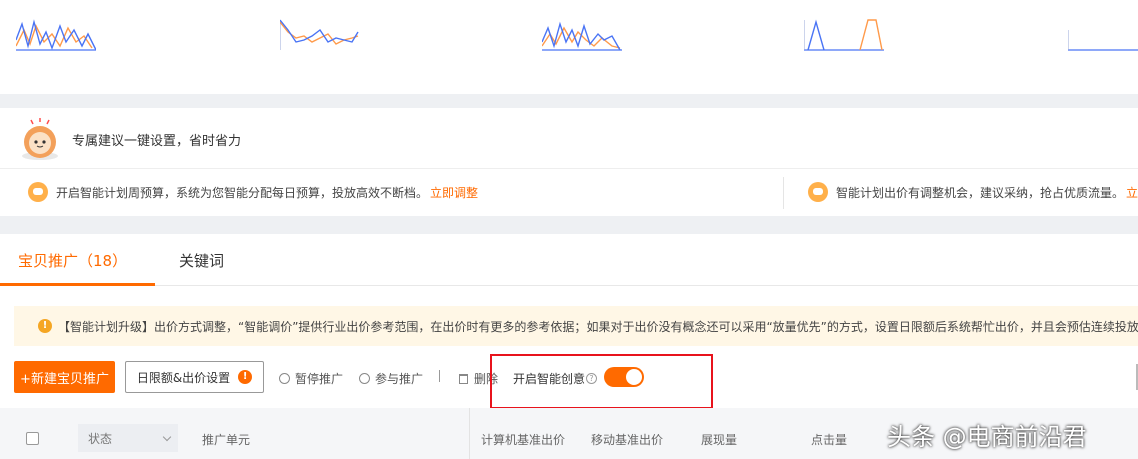 This screenshot has width=1138, height=459. Describe the element at coordinates (201, 260) in the screenshot. I see `tab-keywords: 关键词` at that location.